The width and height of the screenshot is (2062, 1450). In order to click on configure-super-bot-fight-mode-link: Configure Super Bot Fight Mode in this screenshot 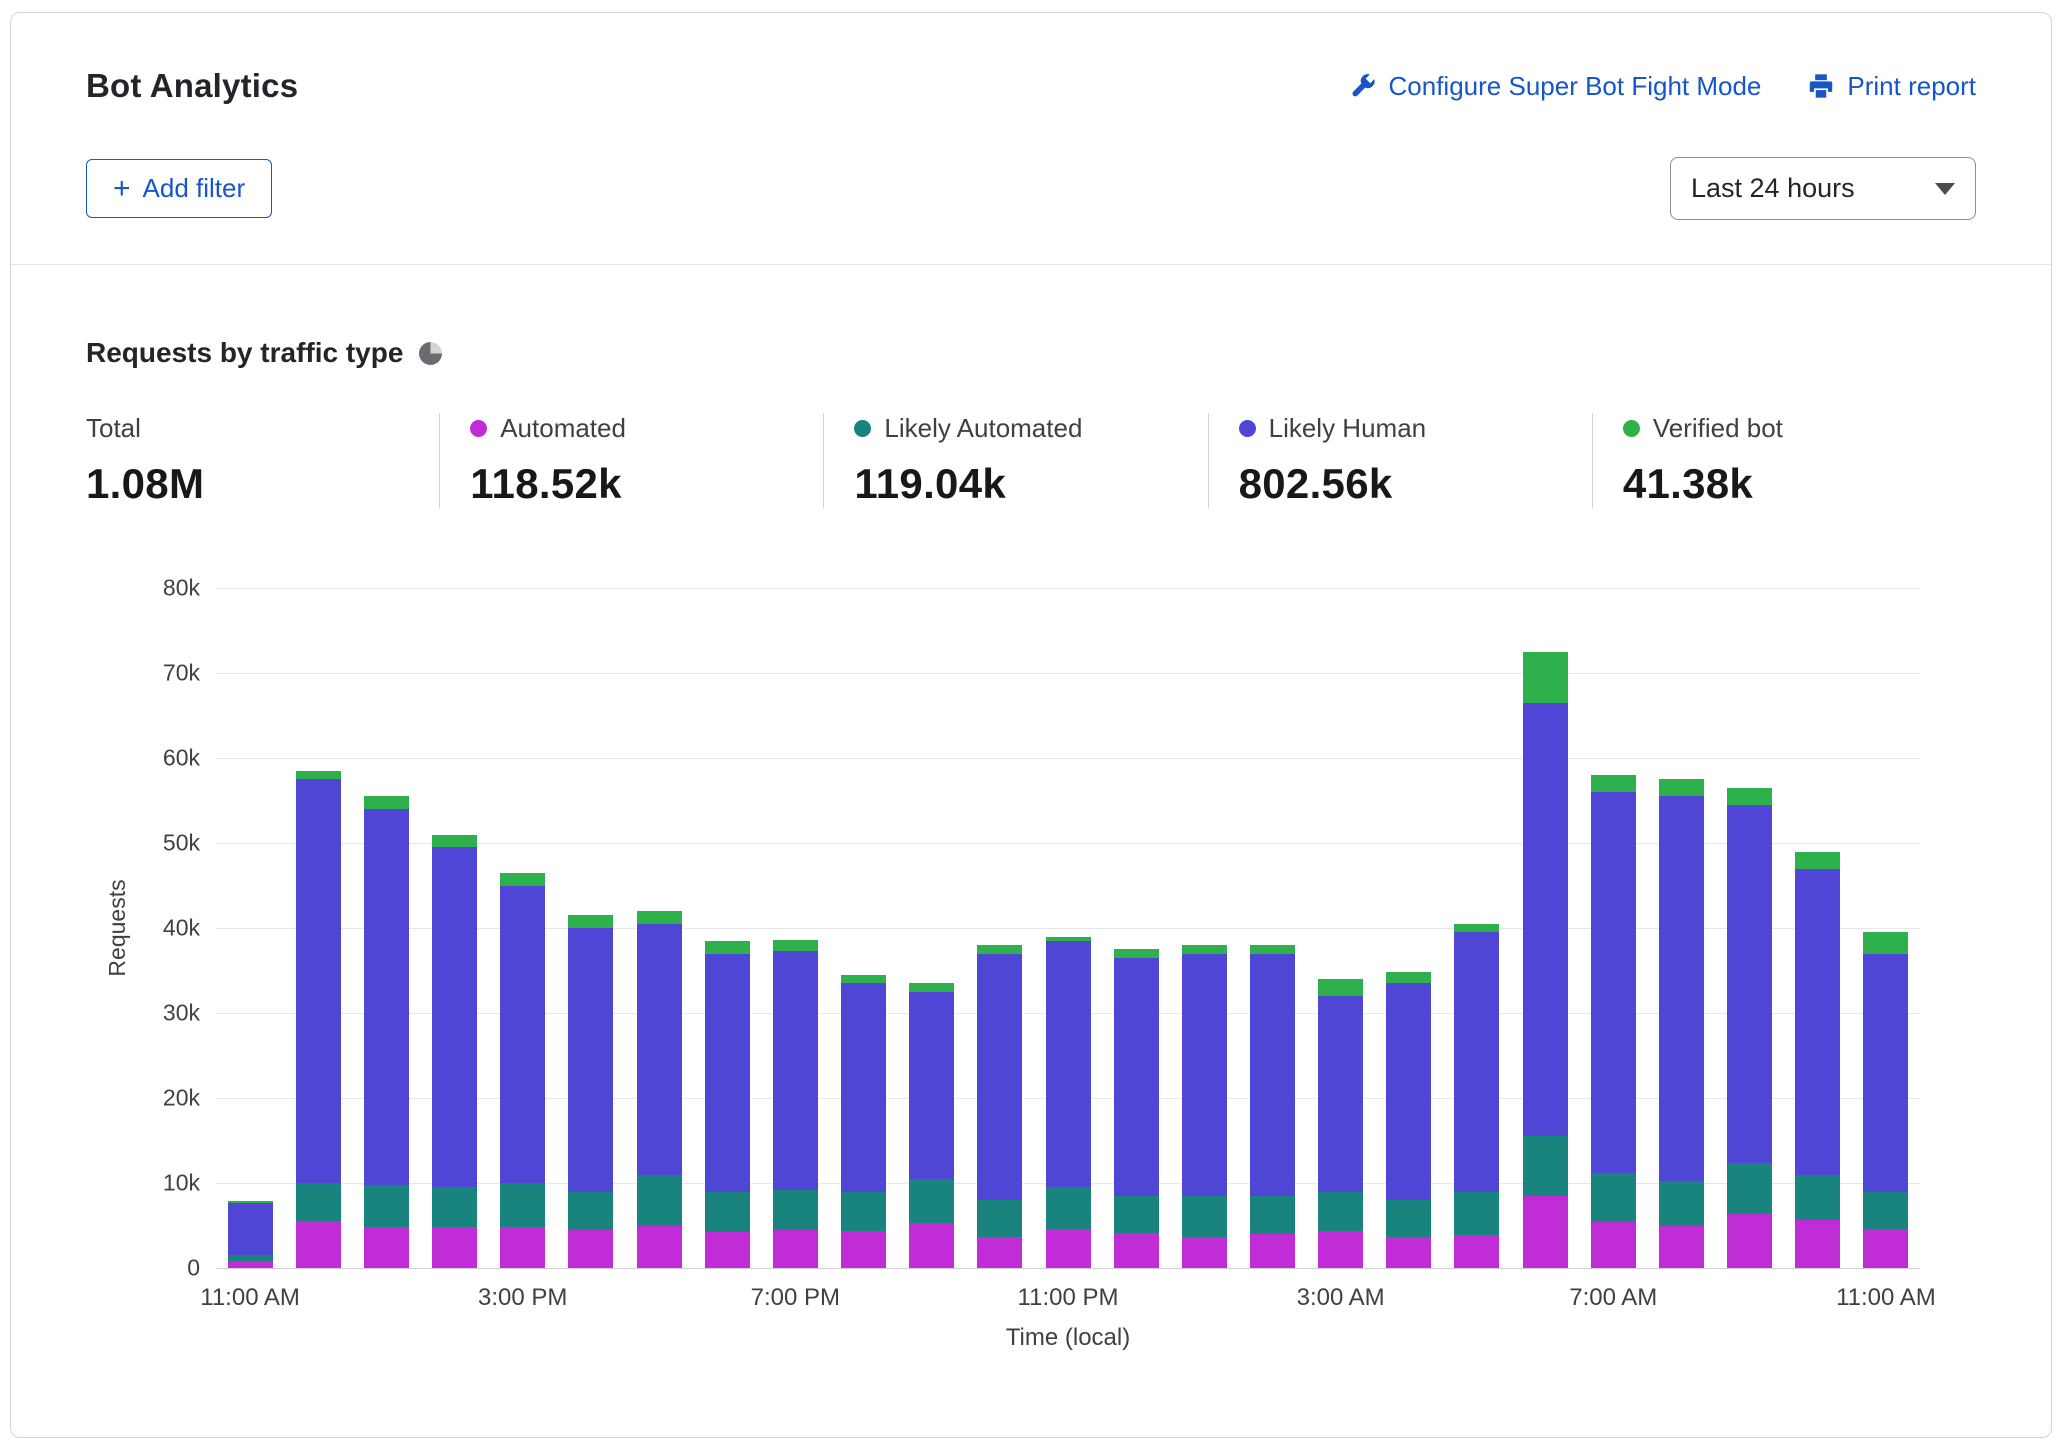, I will do `click(1555, 86)`.